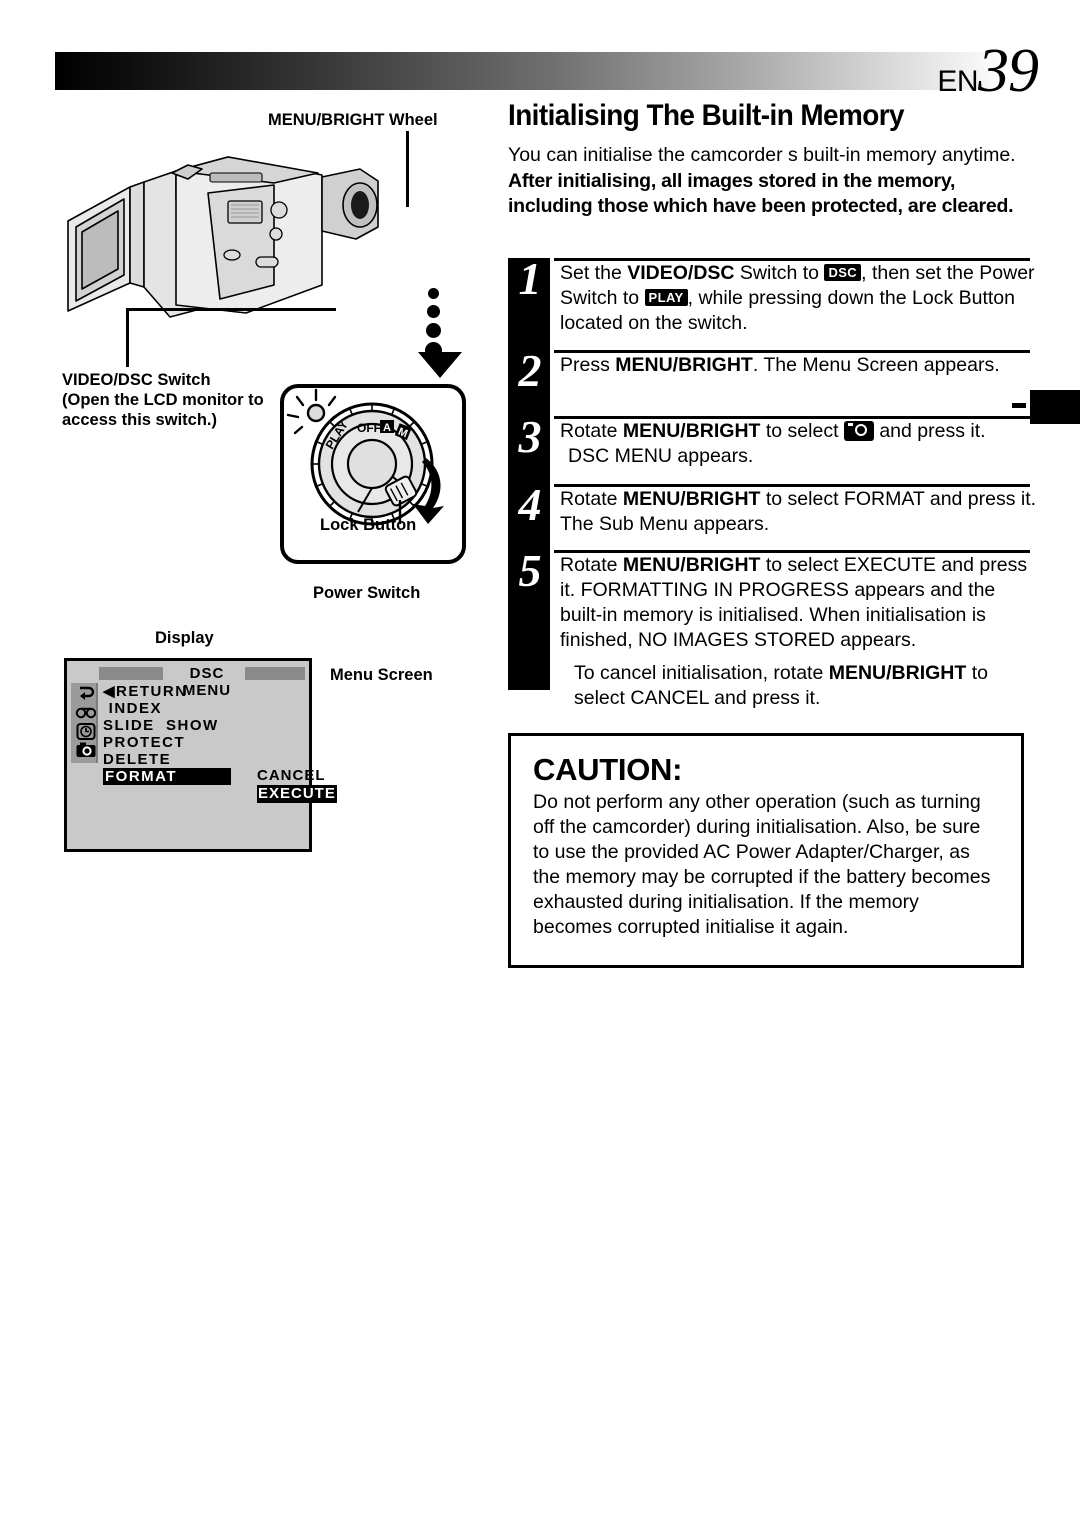 This screenshot has width=1080, height=1533. What do you see at coordinates (666, 298) in the screenshot?
I see `play-badge-icon: PLAY` at bounding box center [666, 298].